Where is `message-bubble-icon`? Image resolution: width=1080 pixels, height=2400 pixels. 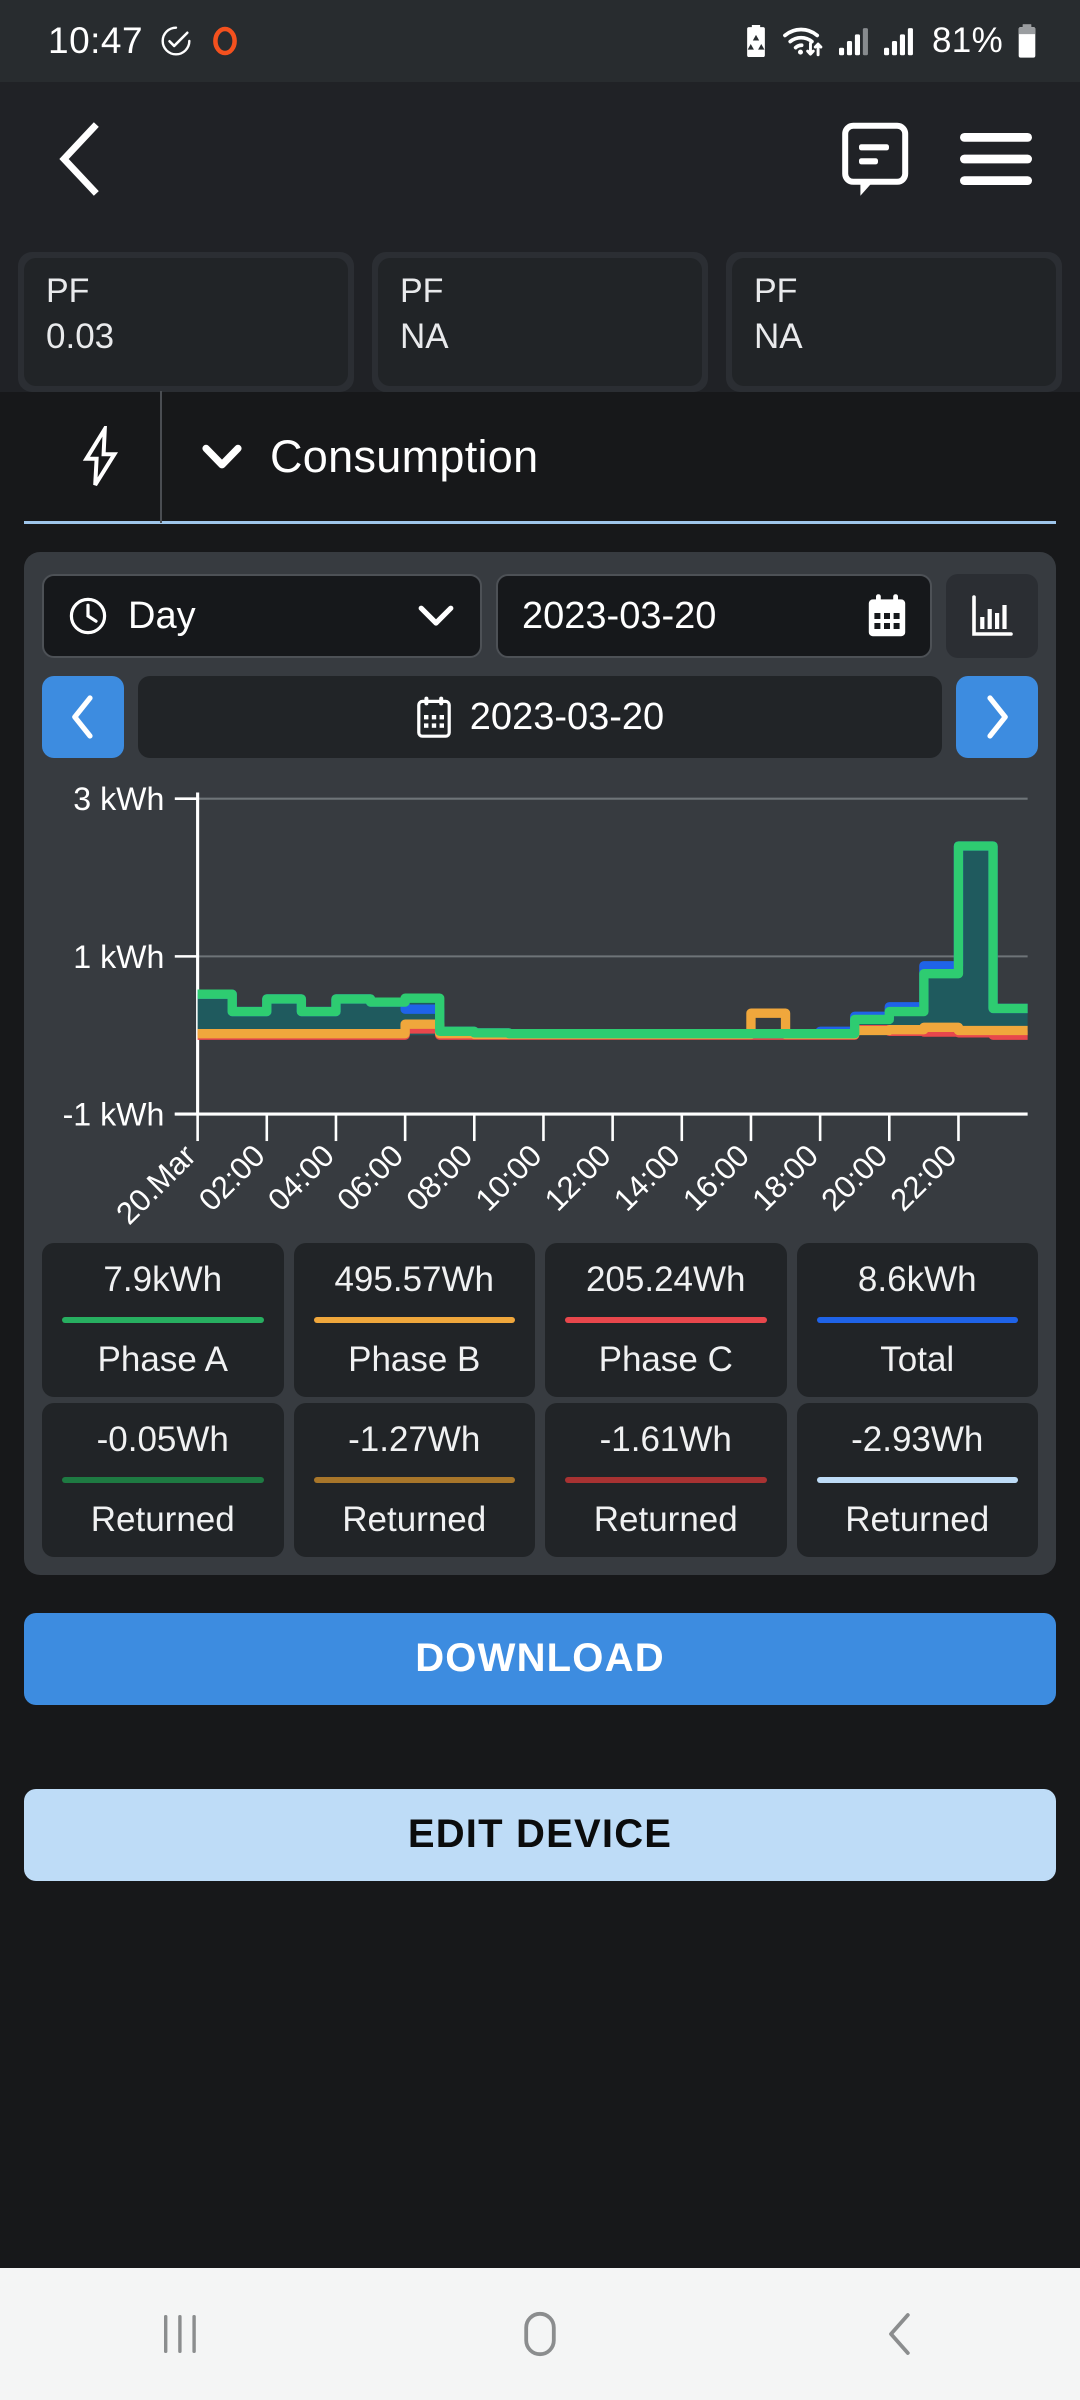
message-bubble-icon is located at coordinates (875, 159).